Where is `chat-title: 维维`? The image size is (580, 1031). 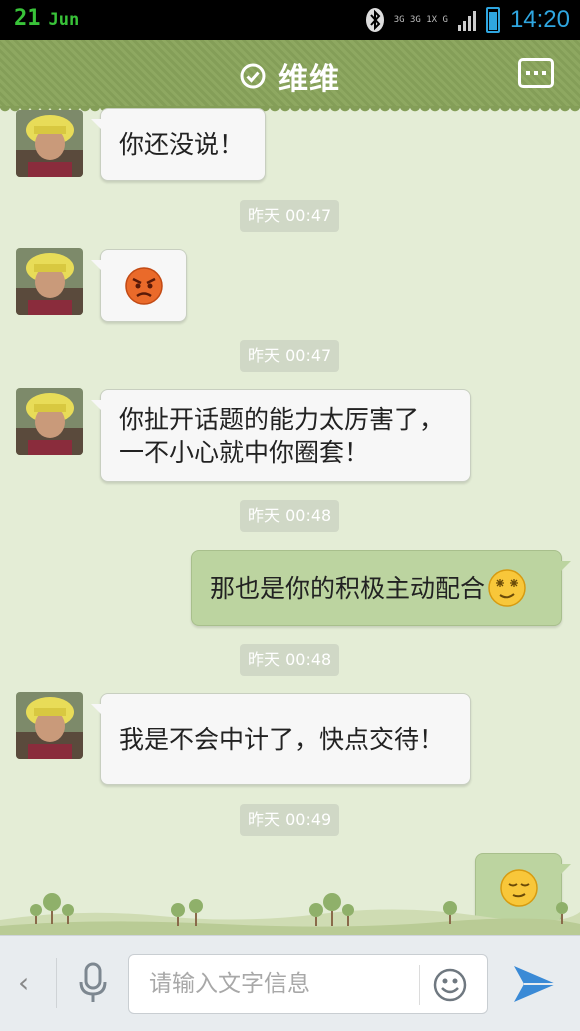
chat-title: 维维 is located at coordinates (309, 79).